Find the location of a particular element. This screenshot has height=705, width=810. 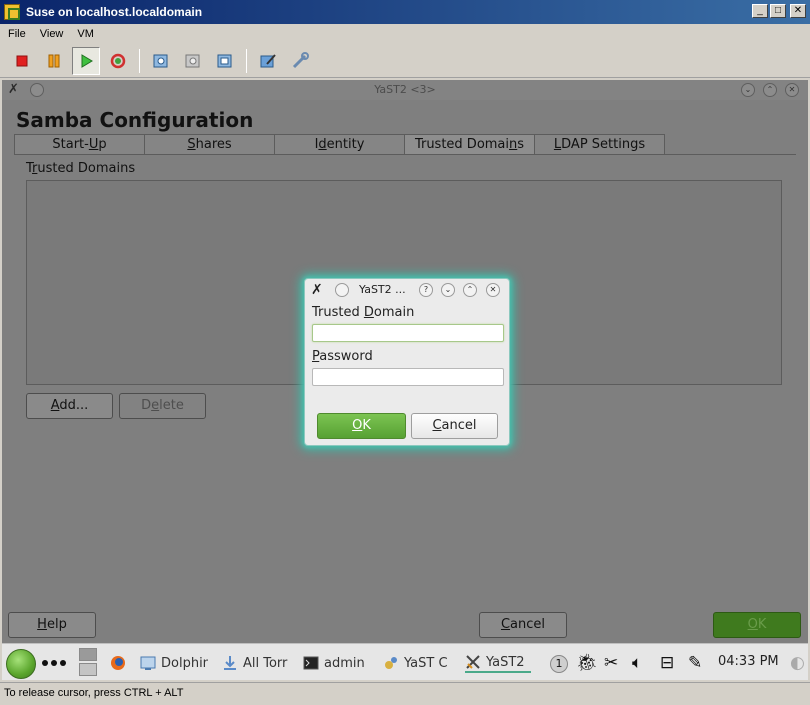

status-bar: To release cursor, press CTRL + ALT is located at coordinates (405, 693).